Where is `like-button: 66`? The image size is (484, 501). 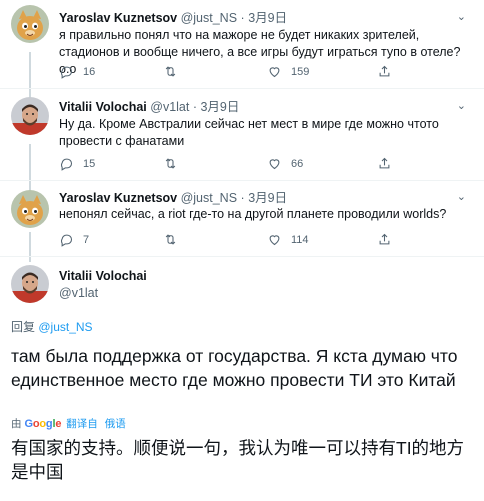
like-button: 66 is located at coordinates (285, 163).